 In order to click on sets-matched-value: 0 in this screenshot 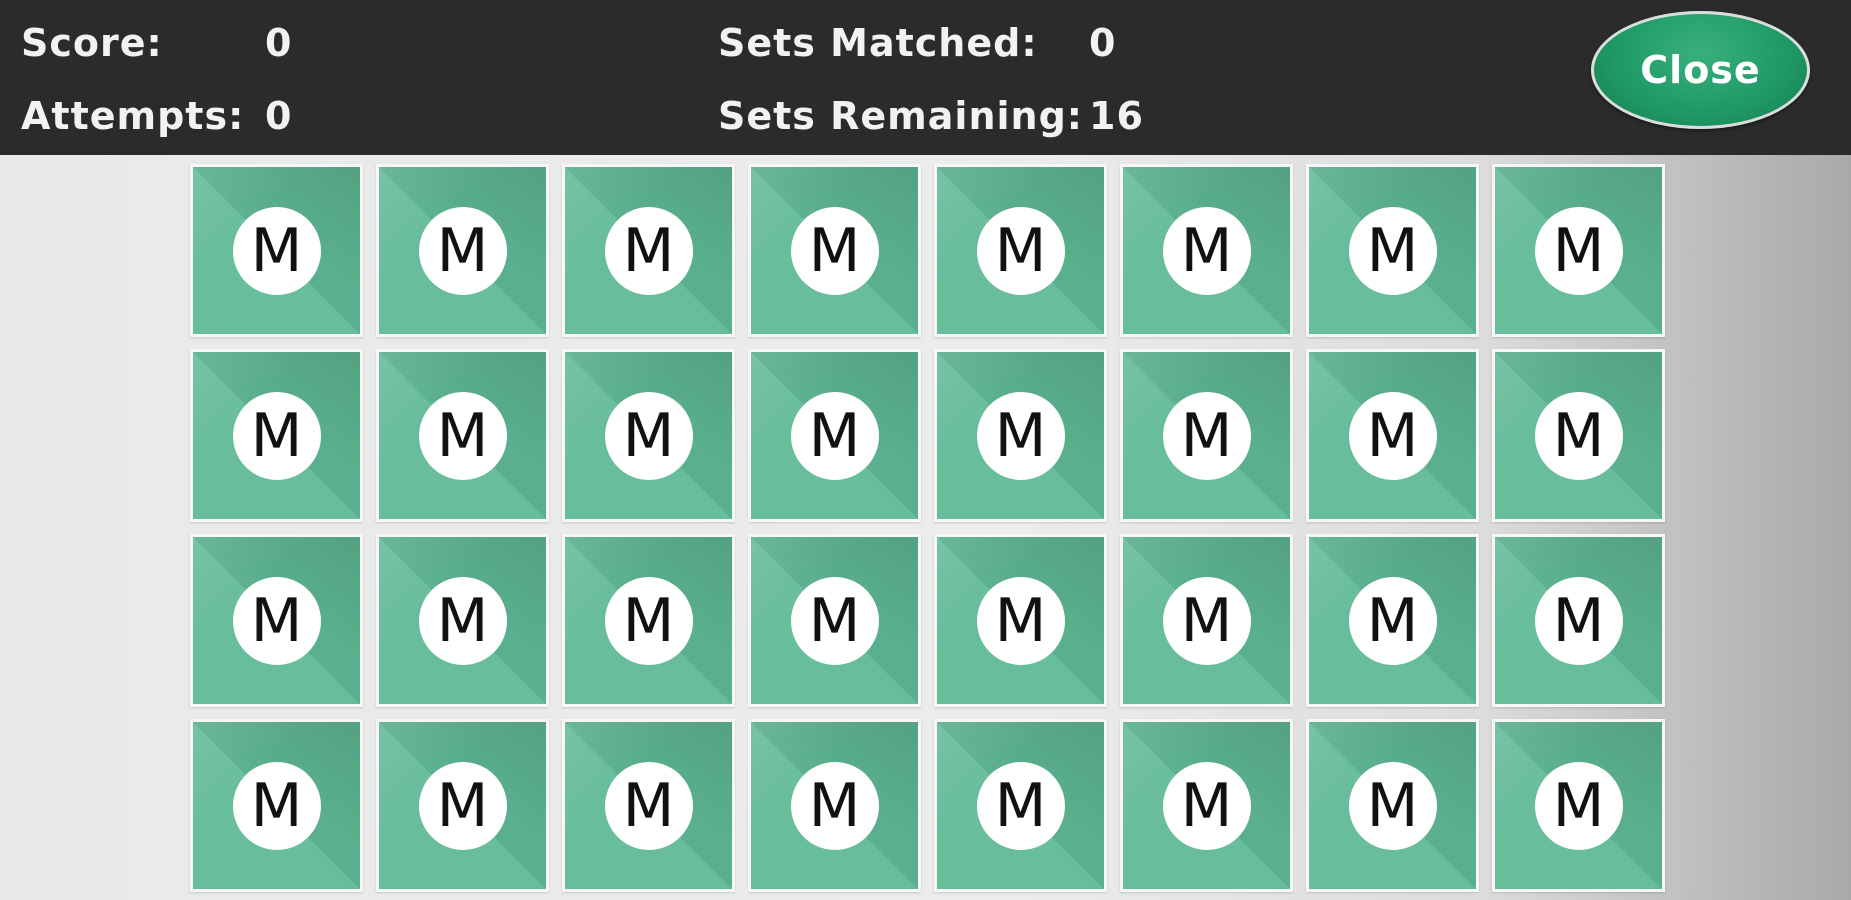, I will do `click(1103, 43)`.